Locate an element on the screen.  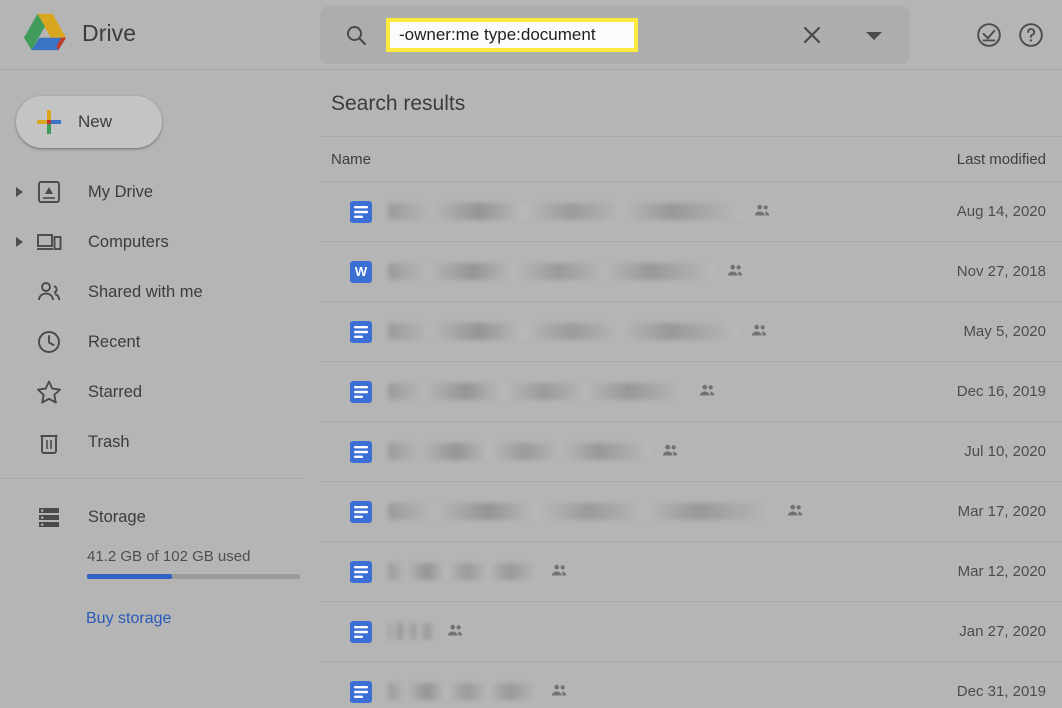
sidebar-item-trash: Trash is located at coordinates (155, 442).